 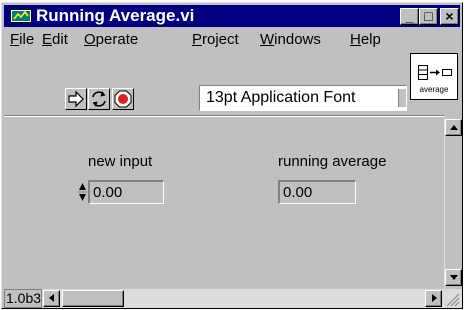 What do you see at coordinates (332, 161) in the screenshot?
I see `running-average-label: running average` at bounding box center [332, 161].